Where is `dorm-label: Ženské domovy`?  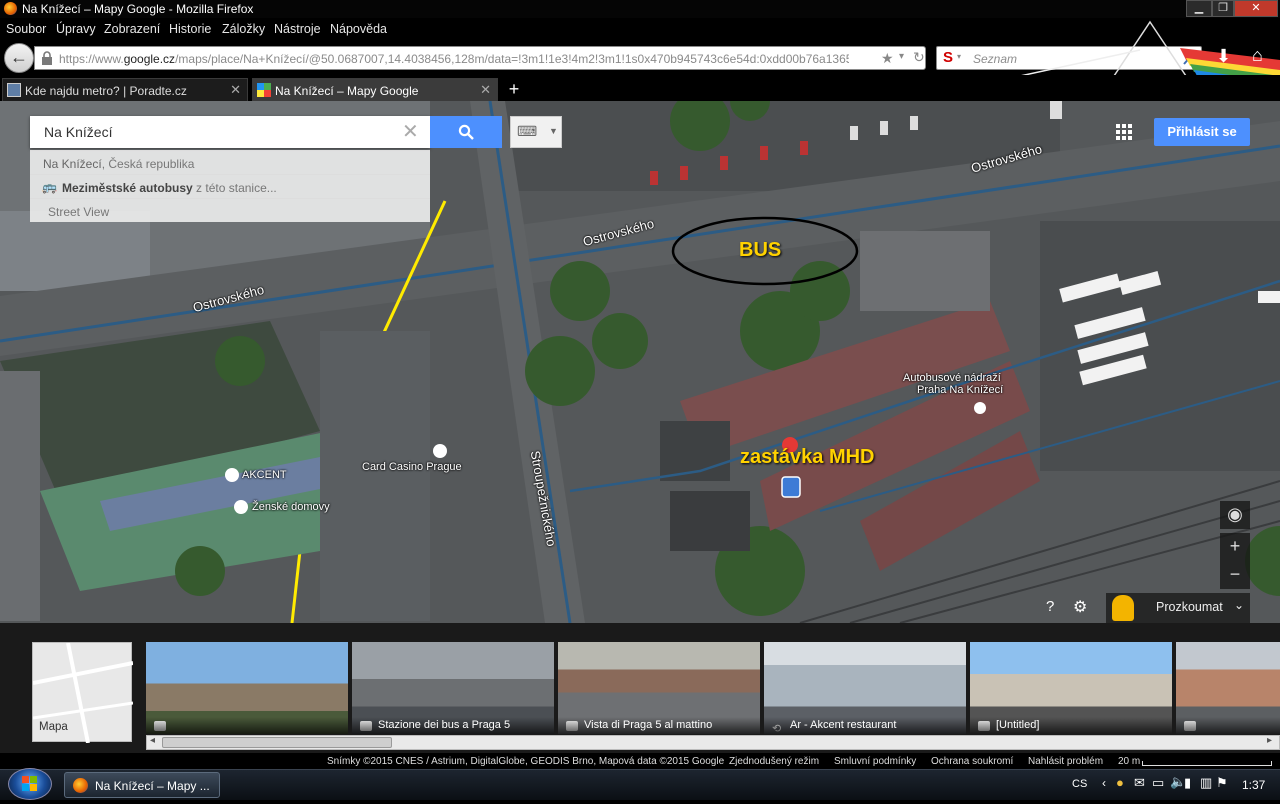 dorm-label: Ženské domovy is located at coordinates (291, 507).